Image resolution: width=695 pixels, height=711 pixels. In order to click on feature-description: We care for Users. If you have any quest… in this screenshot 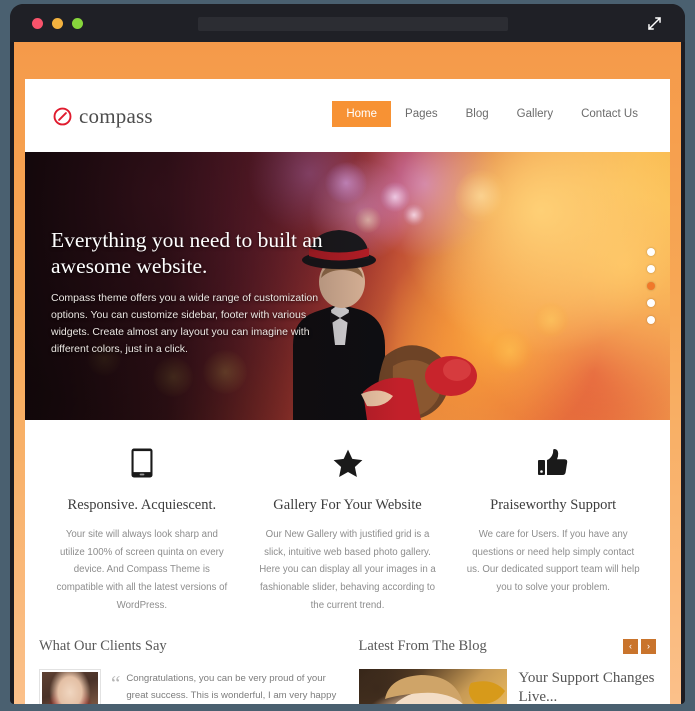, I will do `click(553, 561)`.